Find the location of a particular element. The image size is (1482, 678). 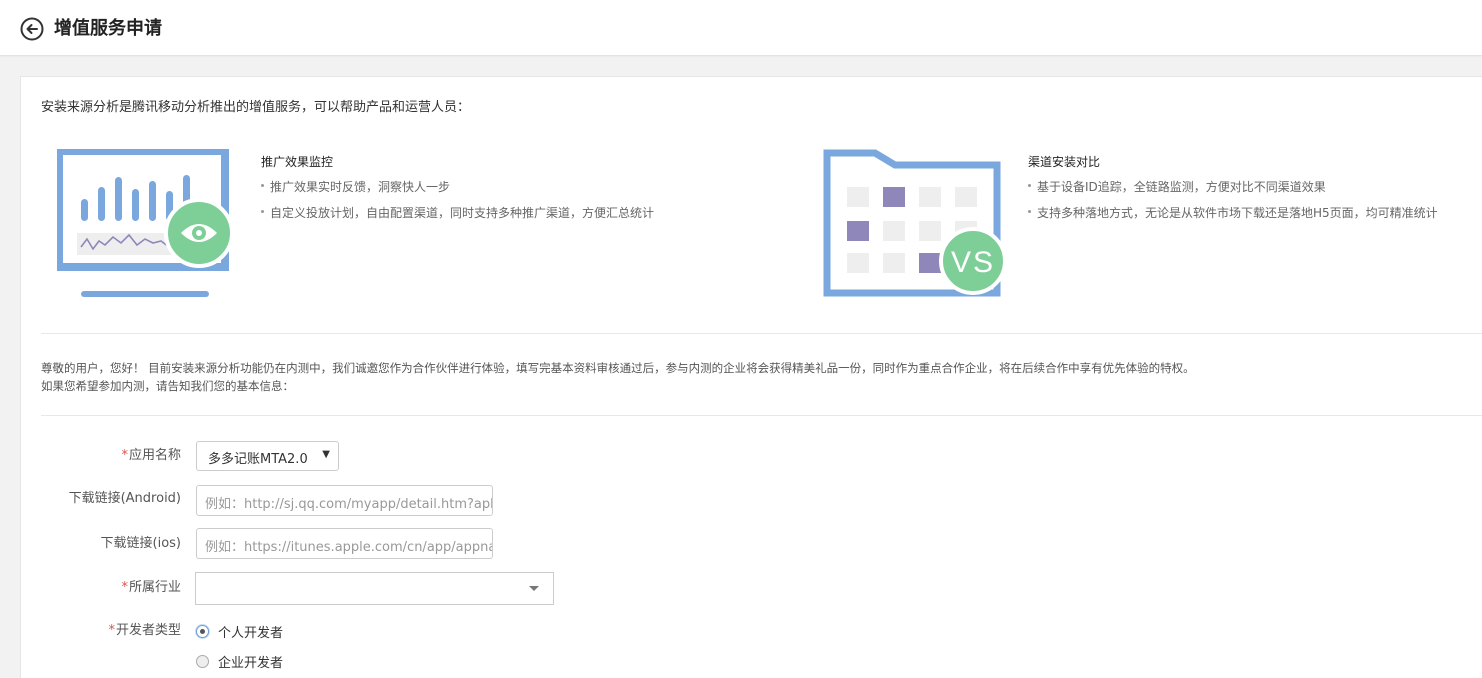

feature-bullet: 支持多种落地方式，无论是从软件市场下载还是落地H5页面，均可精准统计 is located at coordinates (1233, 213).